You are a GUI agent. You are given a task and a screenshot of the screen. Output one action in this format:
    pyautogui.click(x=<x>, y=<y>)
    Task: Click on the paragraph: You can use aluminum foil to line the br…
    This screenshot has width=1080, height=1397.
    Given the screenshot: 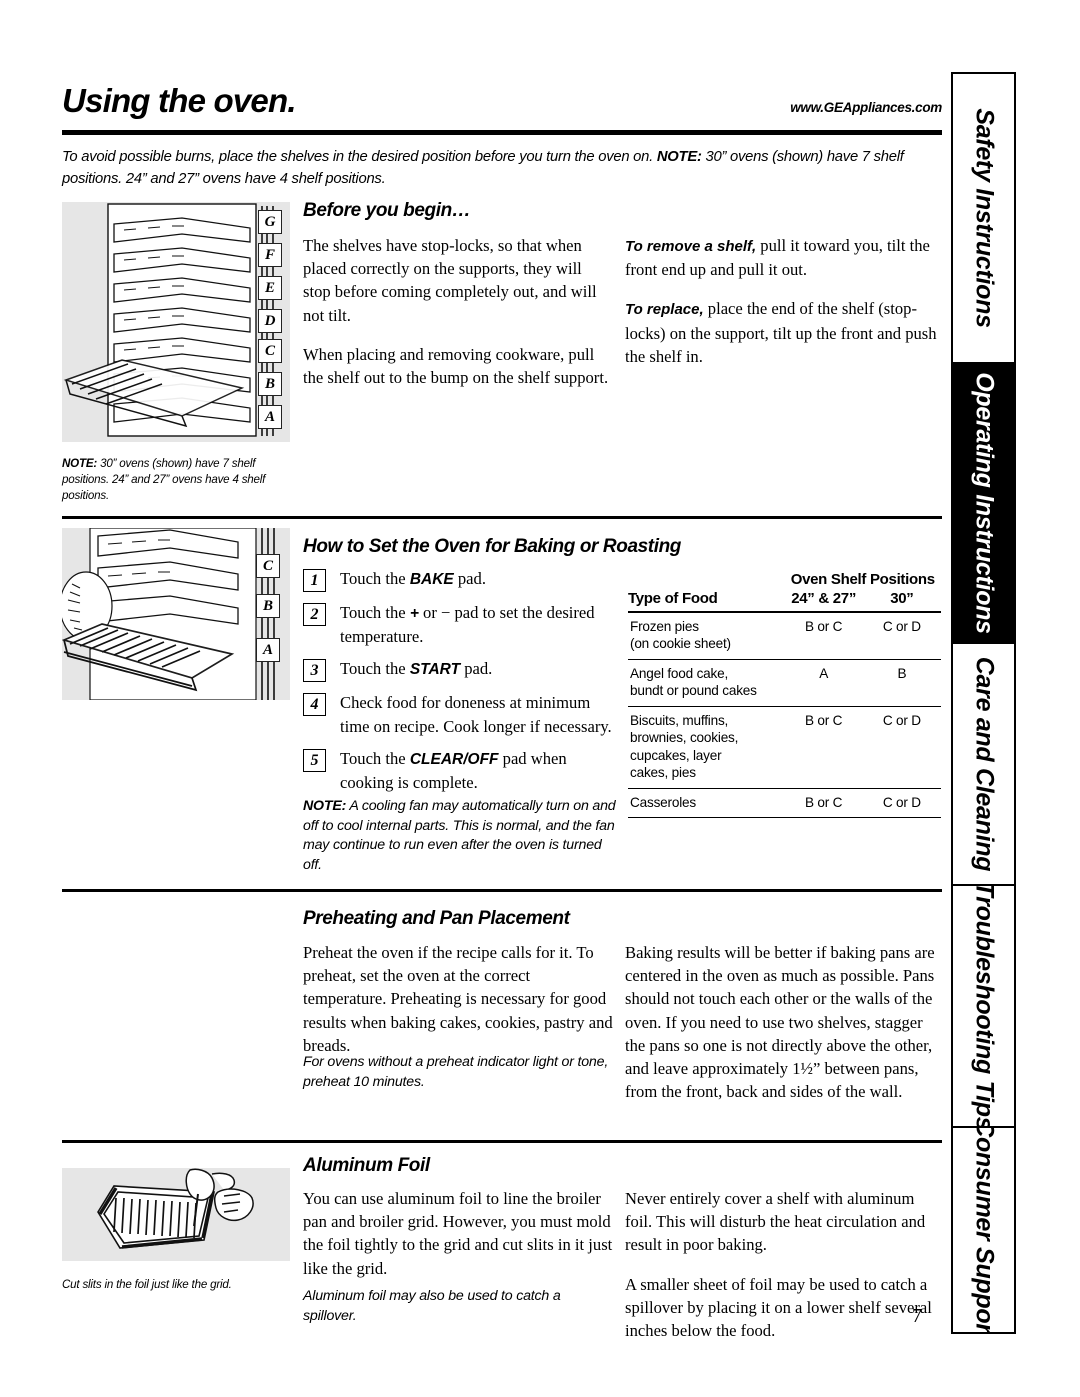 What is the action you would take?
    pyautogui.click(x=458, y=1233)
    